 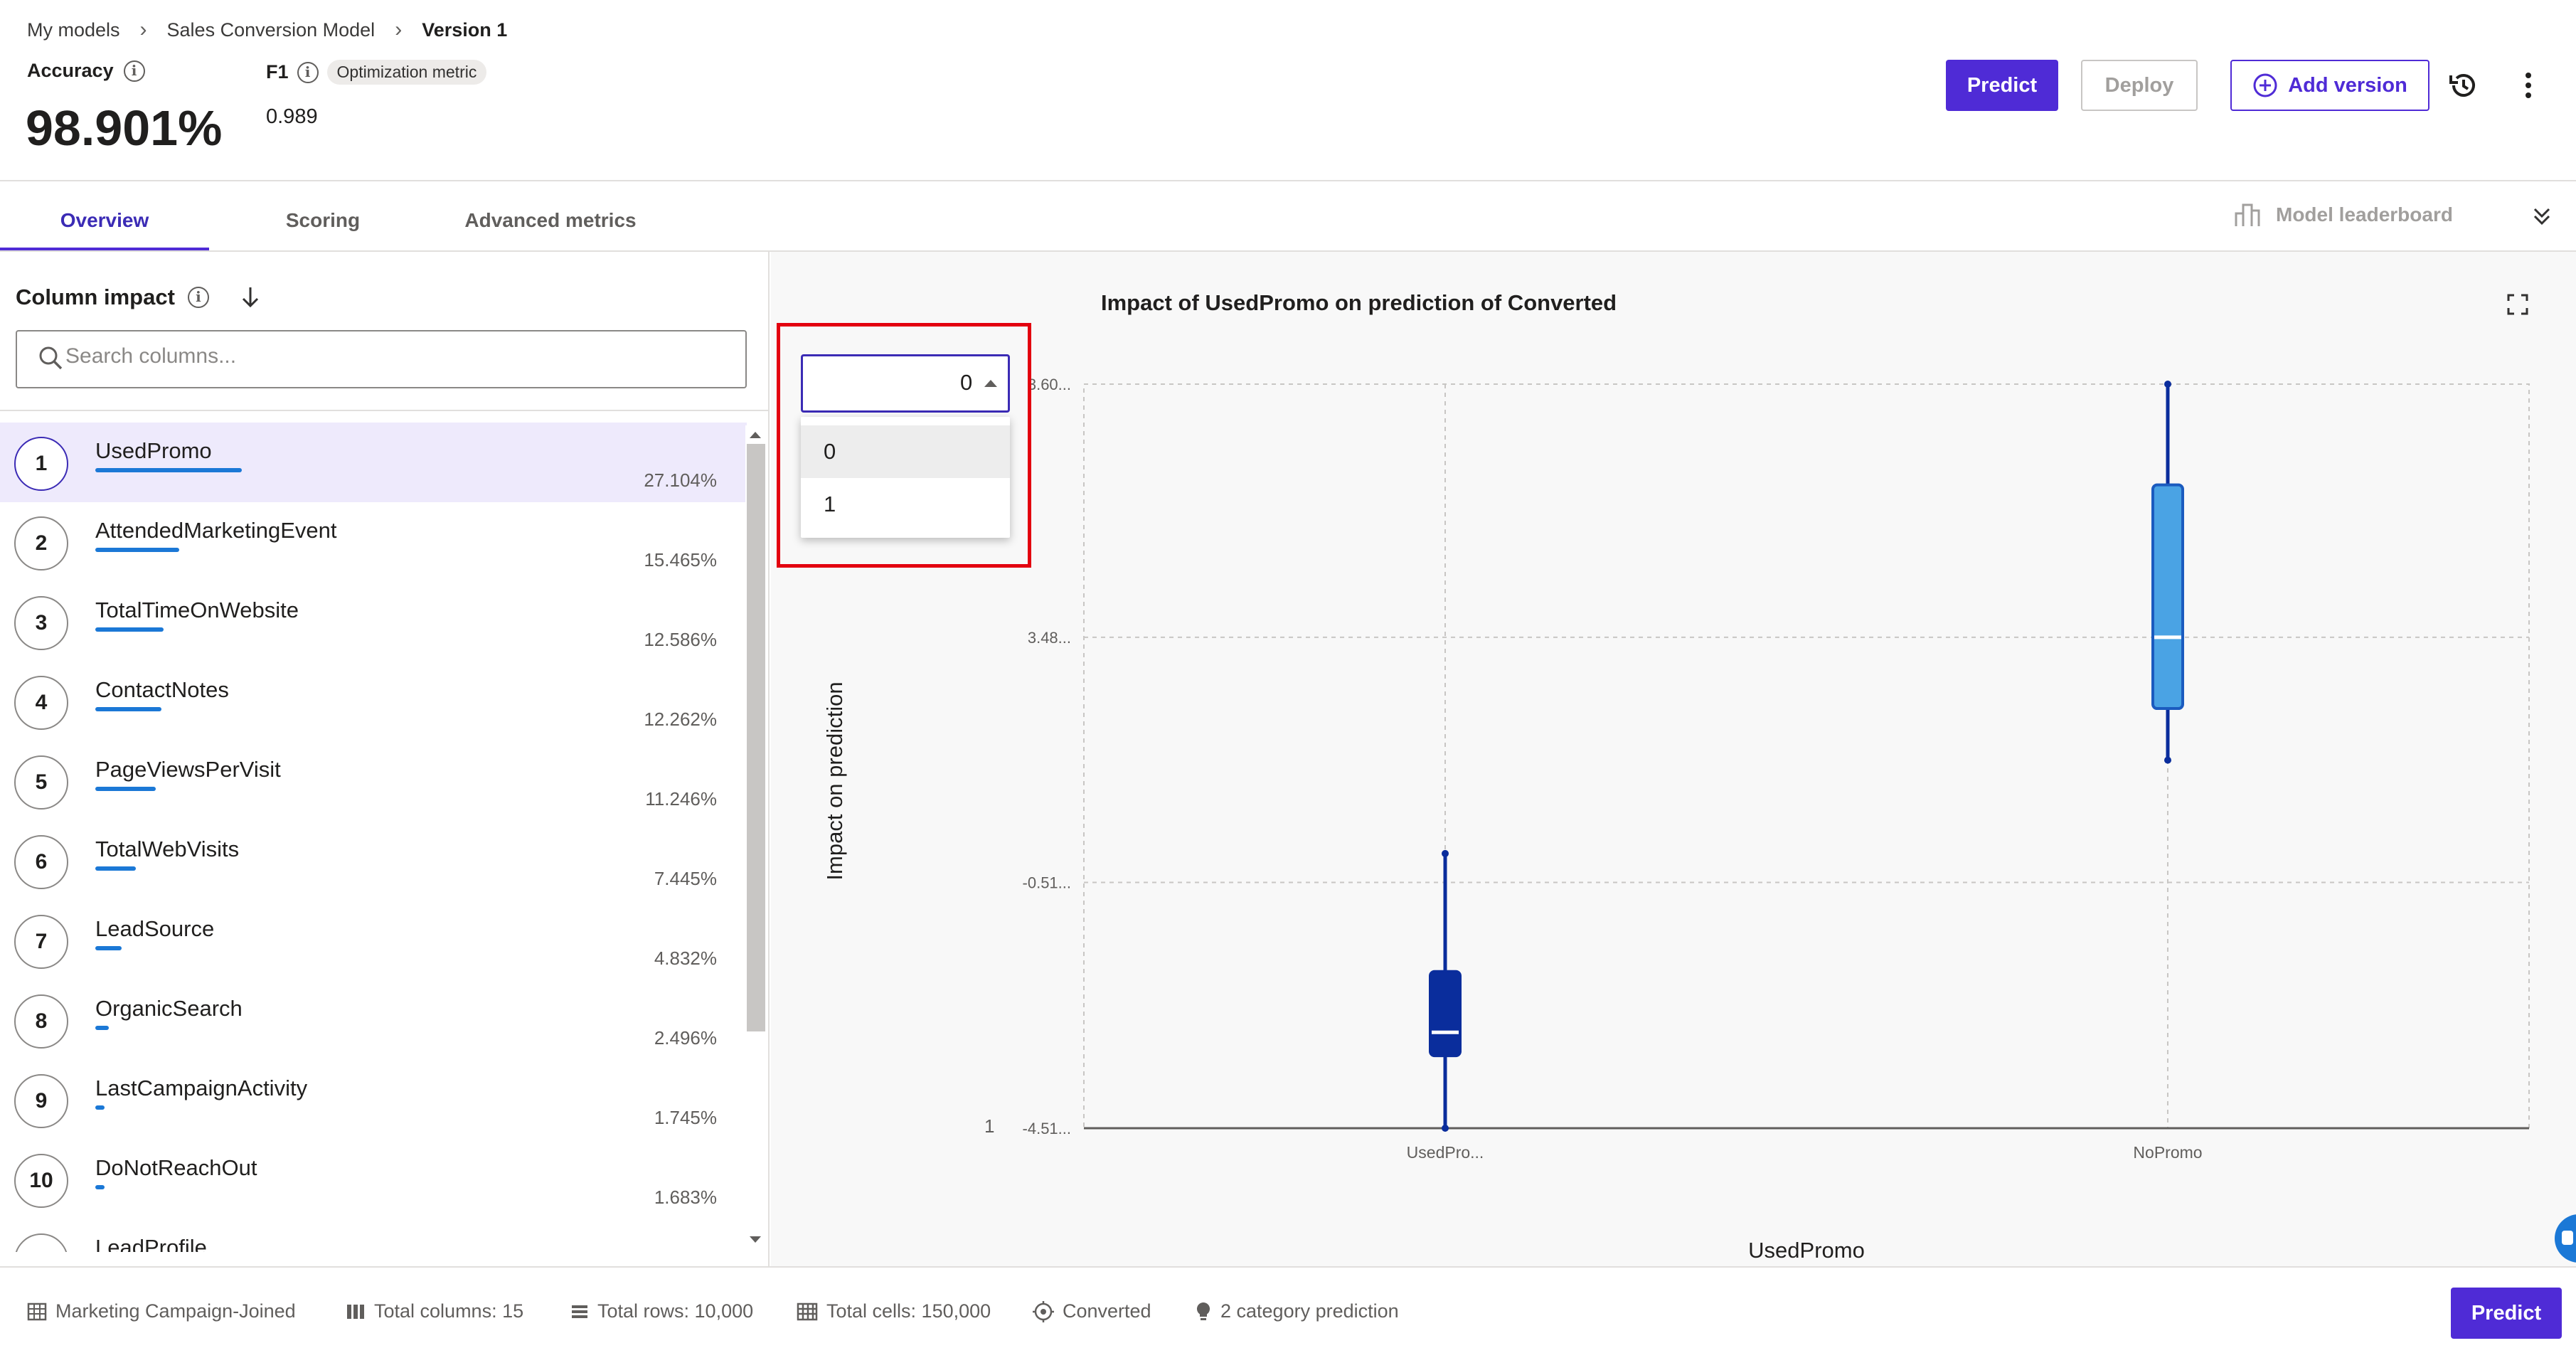 What do you see at coordinates (550, 221) in the screenshot?
I see `tab-advanced-metrics: Advanced metrics` at bounding box center [550, 221].